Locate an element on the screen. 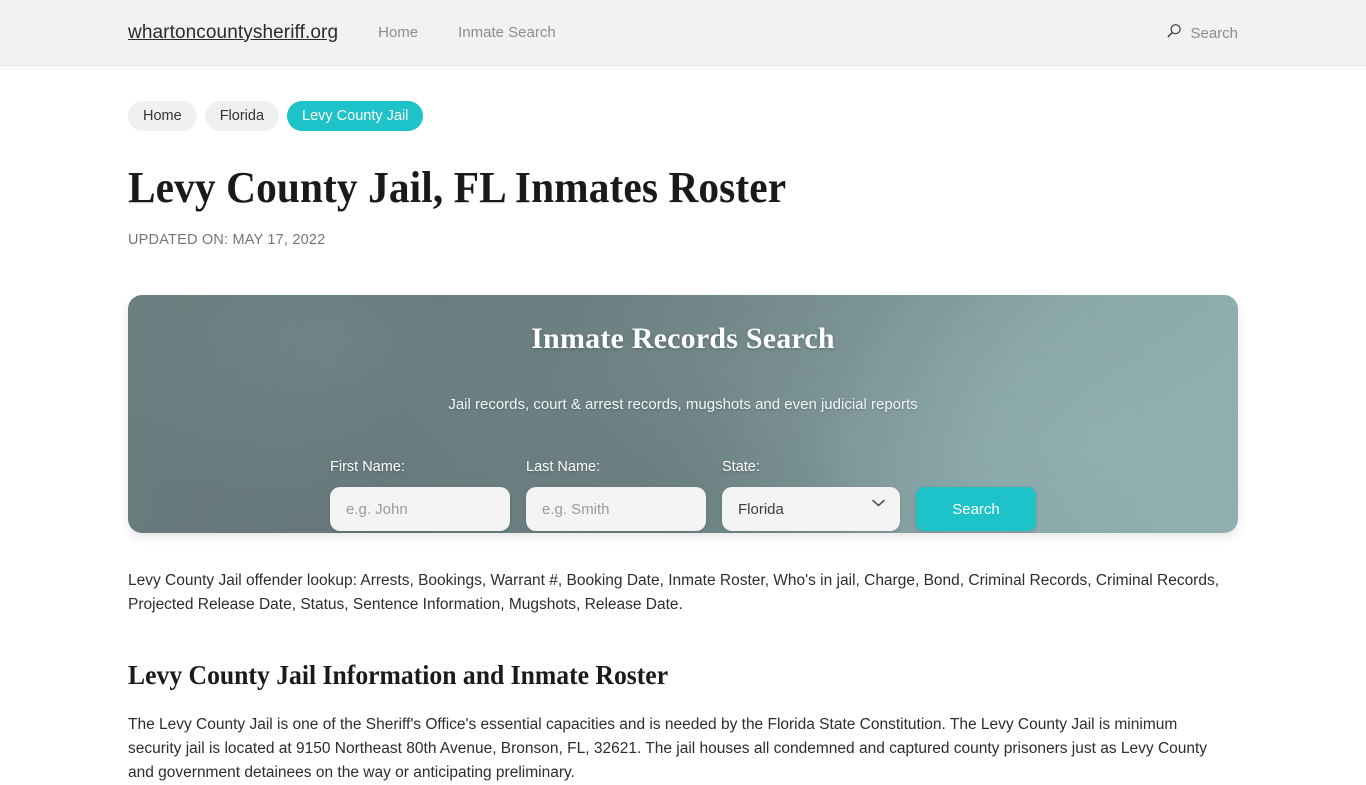  state-label: State: is located at coordinates (741, 467).